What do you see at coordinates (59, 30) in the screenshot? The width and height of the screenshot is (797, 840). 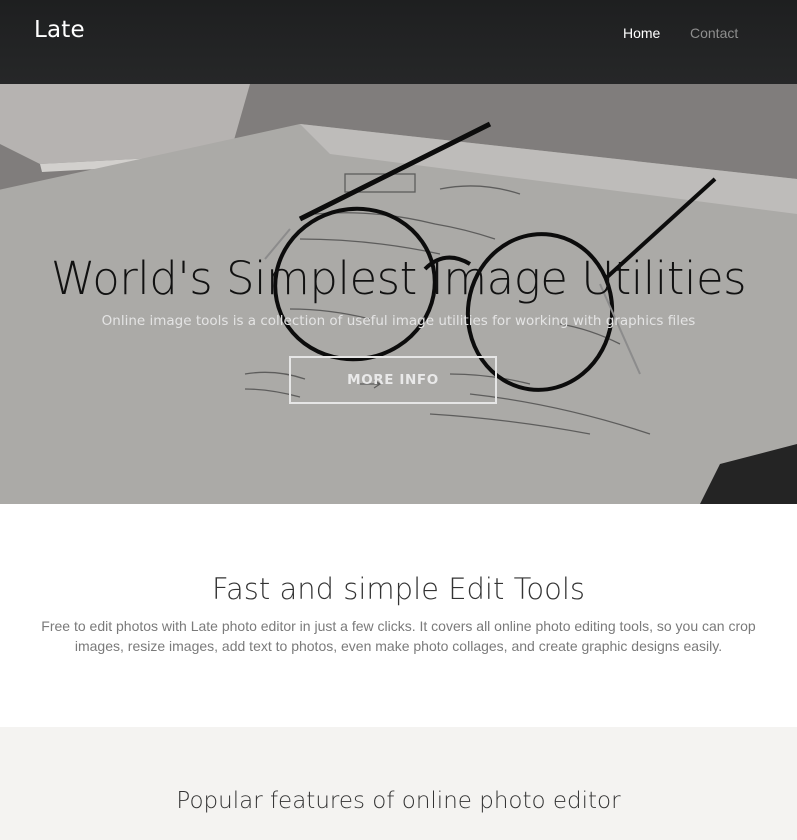 I see `brand-logo: Late` at bounding box center [59, 30].